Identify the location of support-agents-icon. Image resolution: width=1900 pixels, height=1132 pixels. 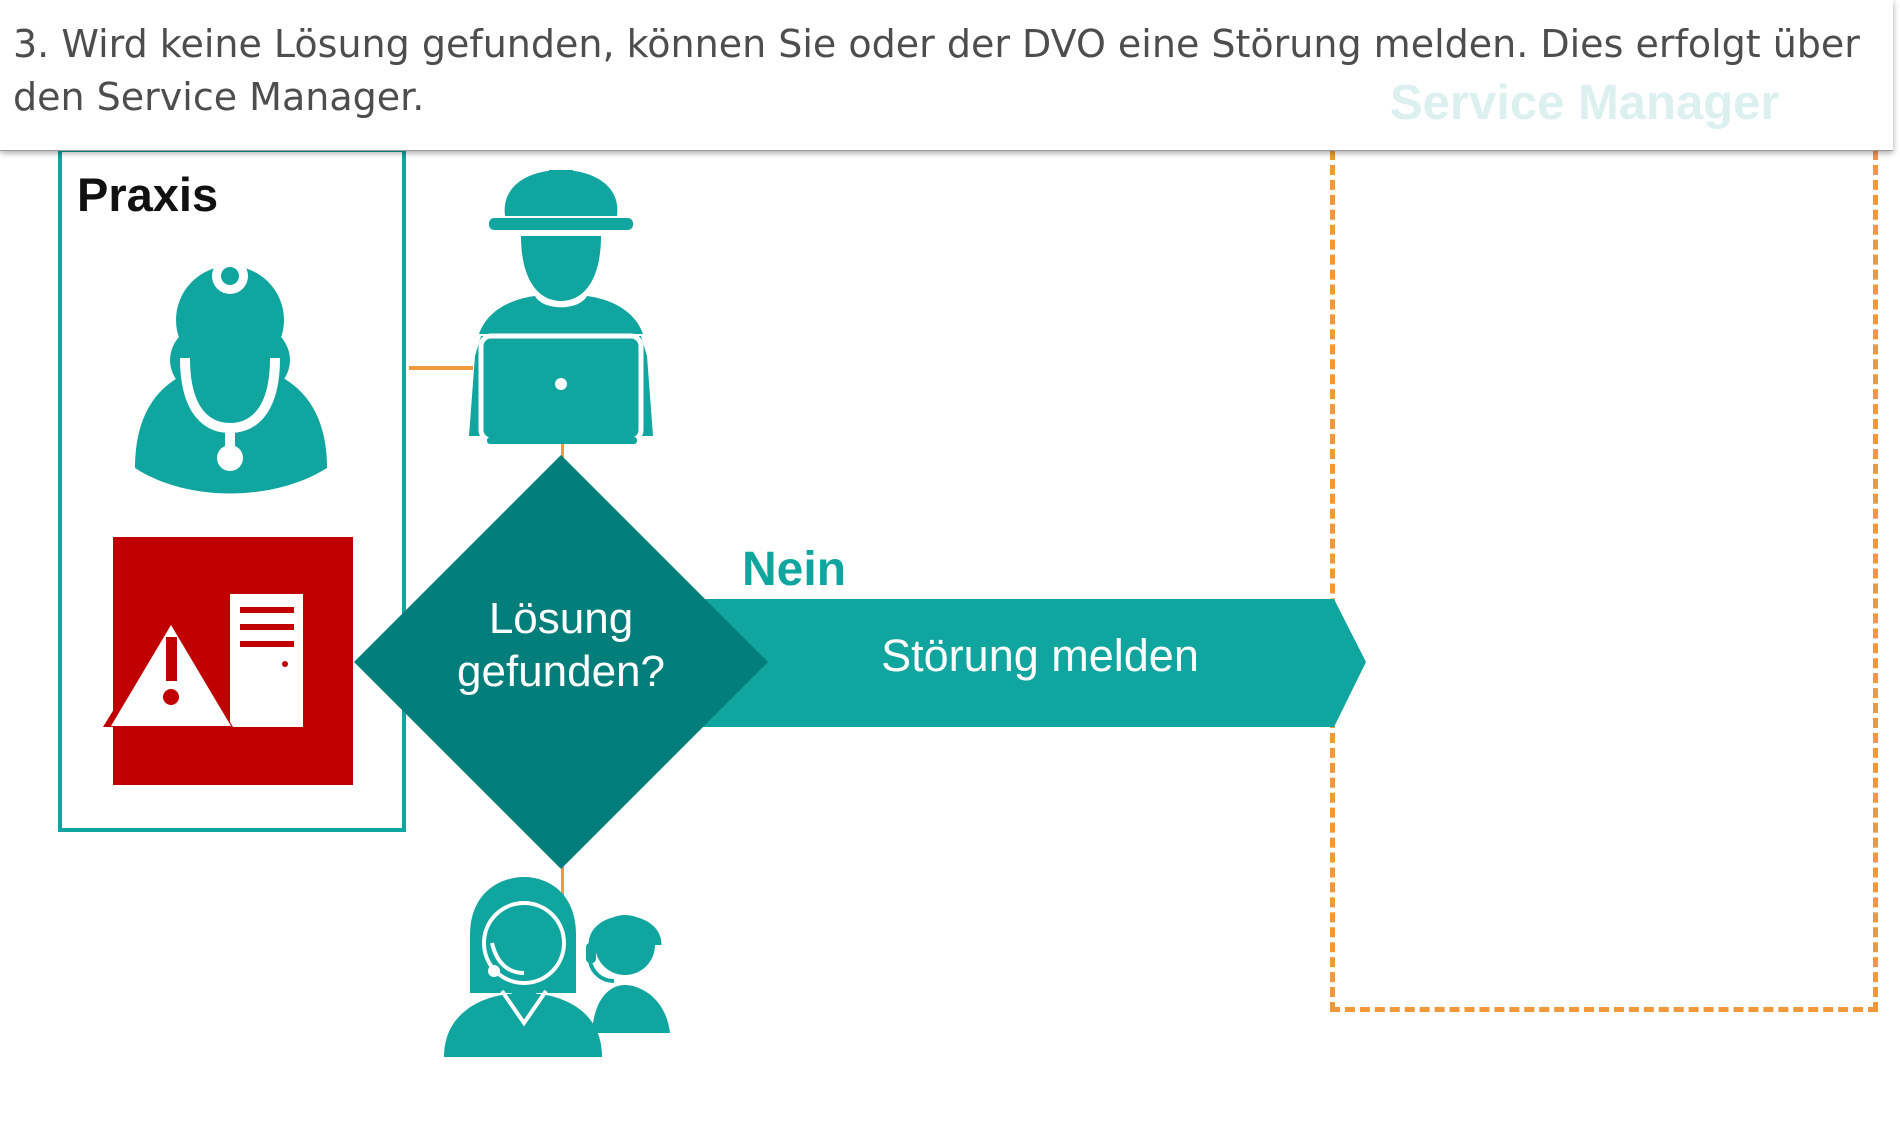
(557, 967).